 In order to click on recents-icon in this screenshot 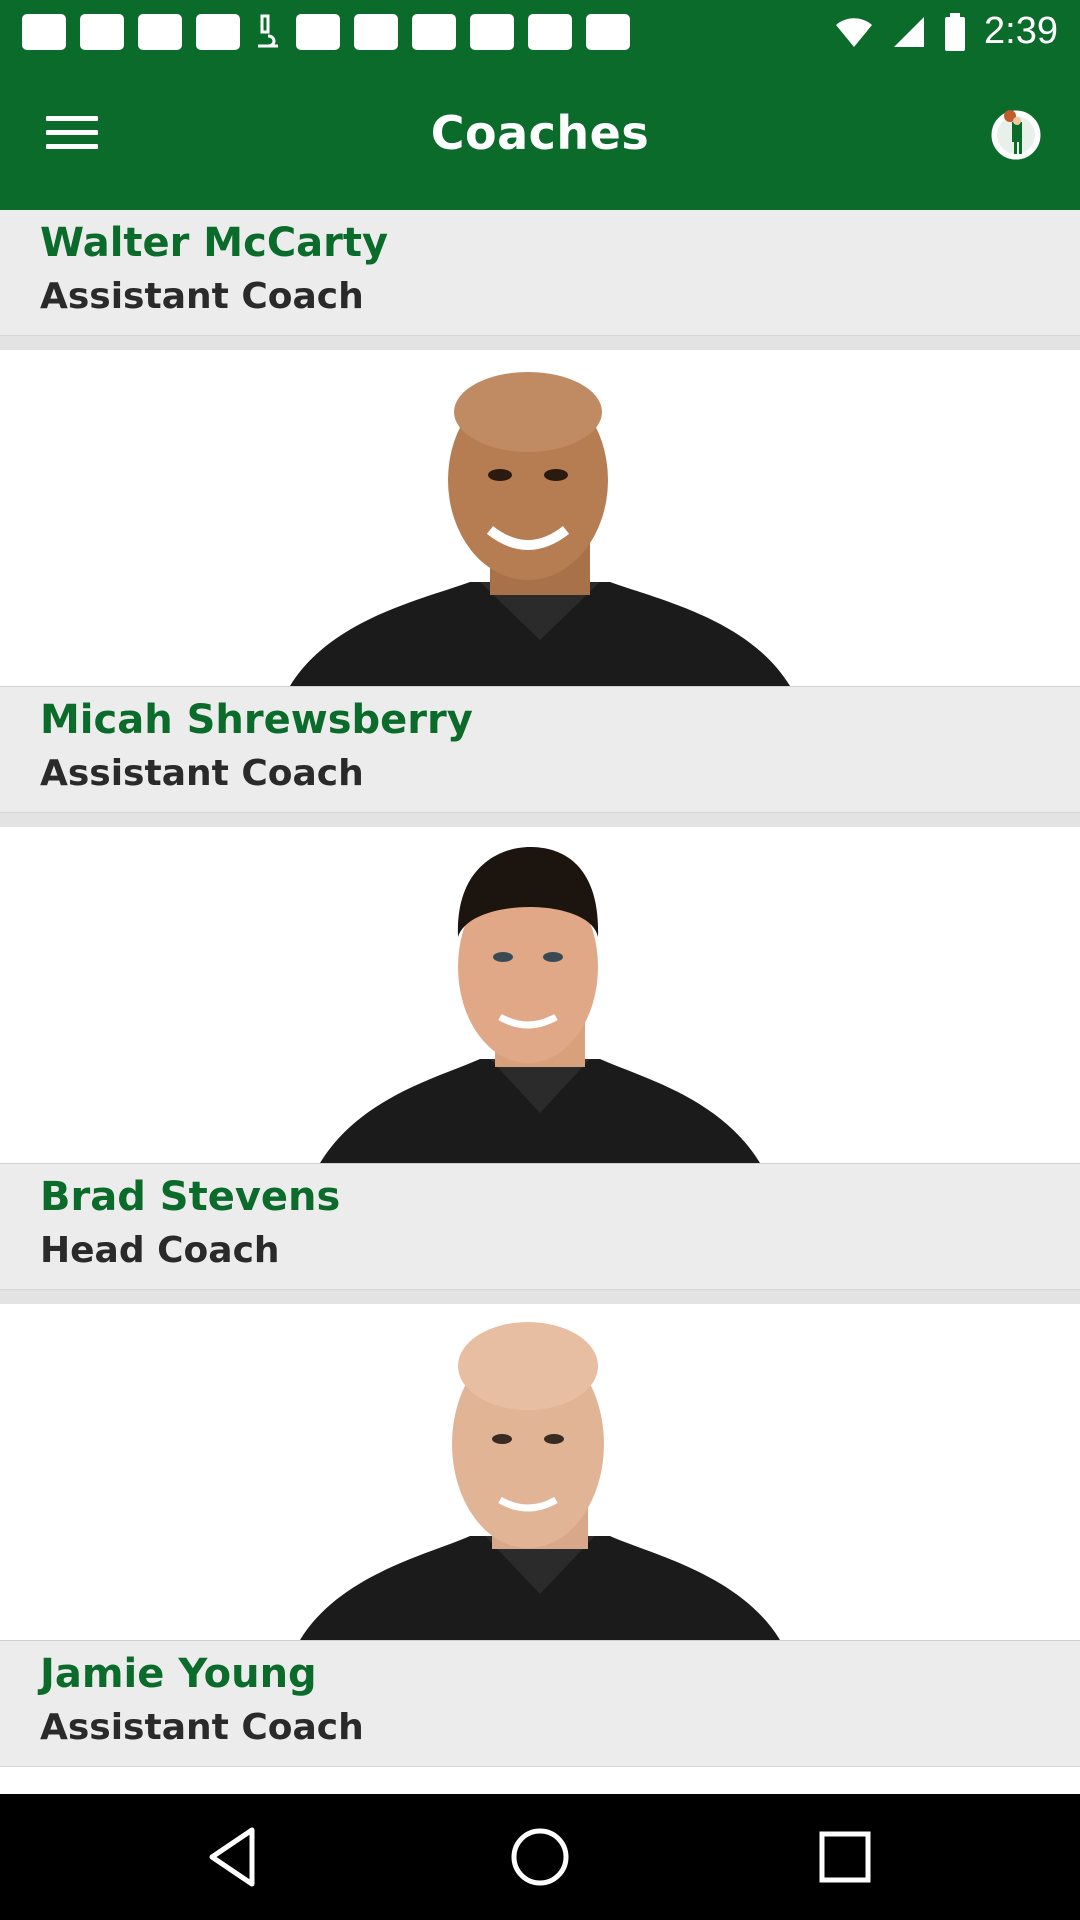, I will do `click(845, 1857)`.